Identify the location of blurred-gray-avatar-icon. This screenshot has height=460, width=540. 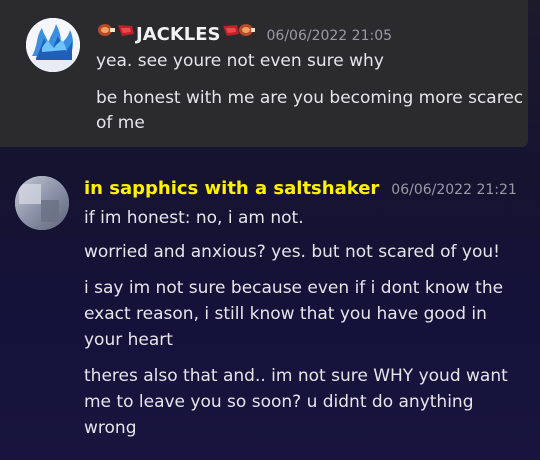
(42, 203).